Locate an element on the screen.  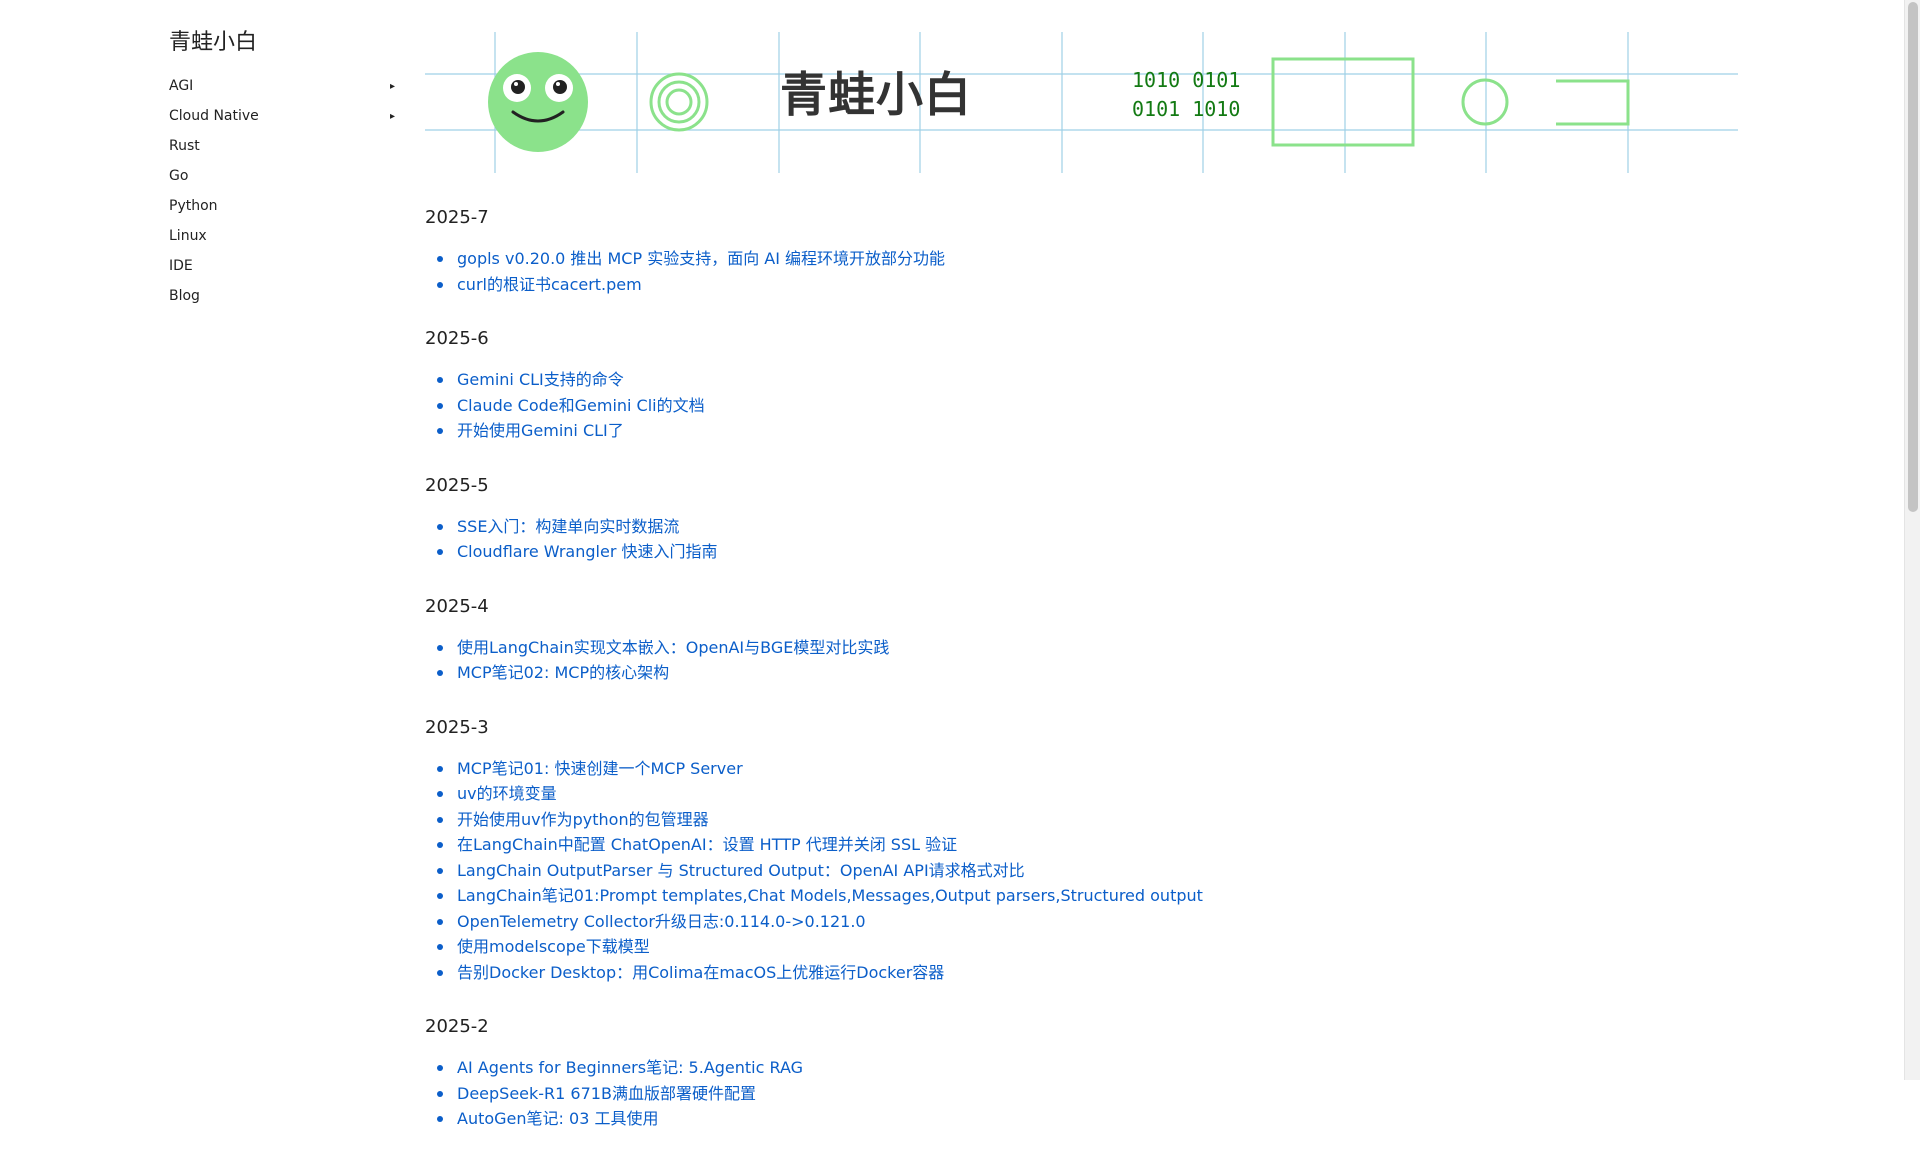
post-list-item: Gemini CLI支持的命令 is located at coordinates (1050, 380).